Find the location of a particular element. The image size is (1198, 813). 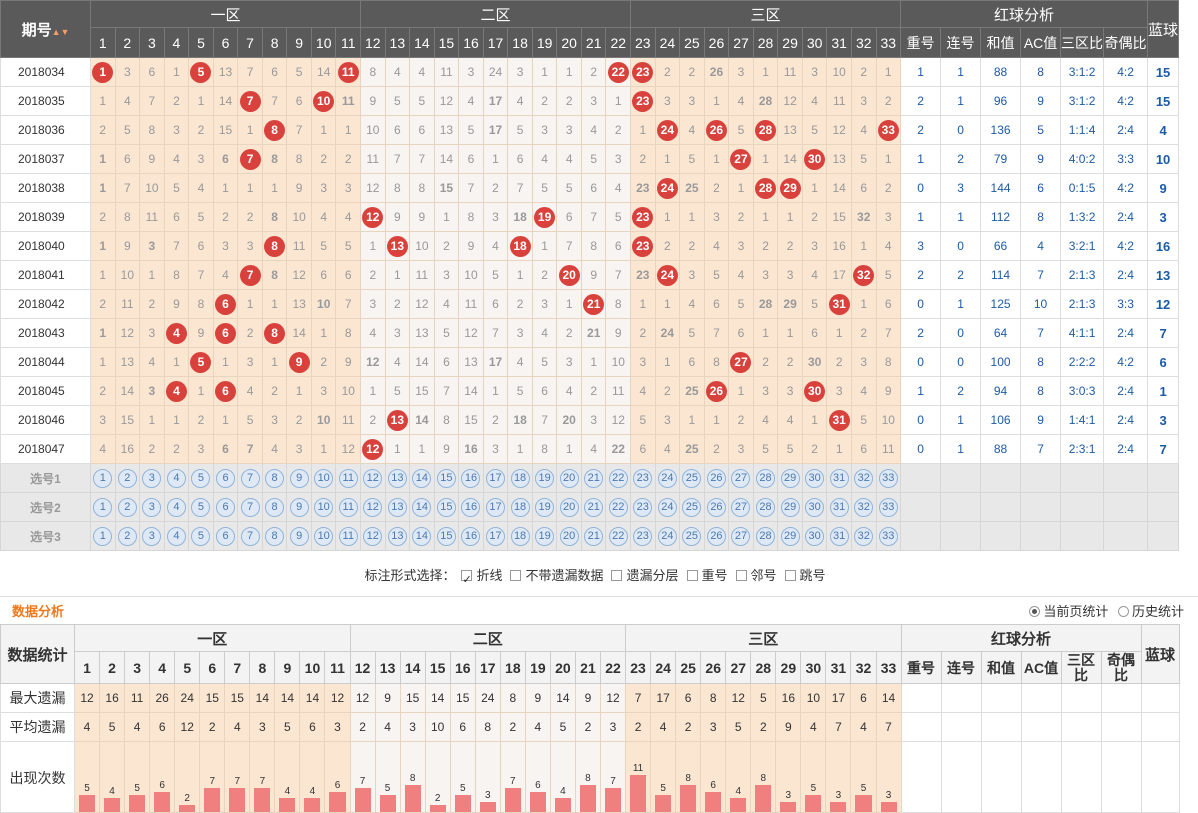

option-0: 折线 is located at coordinates (481, 578).